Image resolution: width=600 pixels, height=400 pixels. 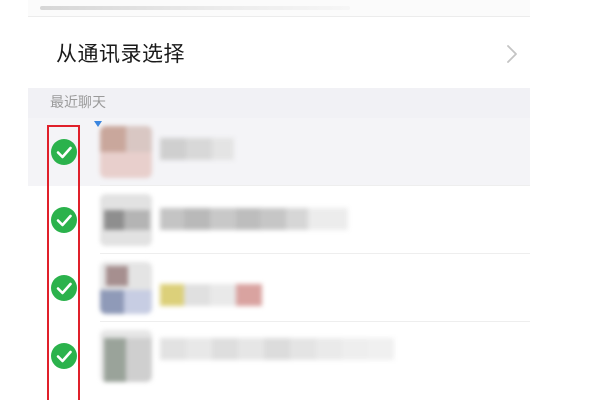 What do you see at coordinates (78, 103) in the screenshot?
I see `recent-chats-label: 最近聊天` at bounding box center [78, 103].